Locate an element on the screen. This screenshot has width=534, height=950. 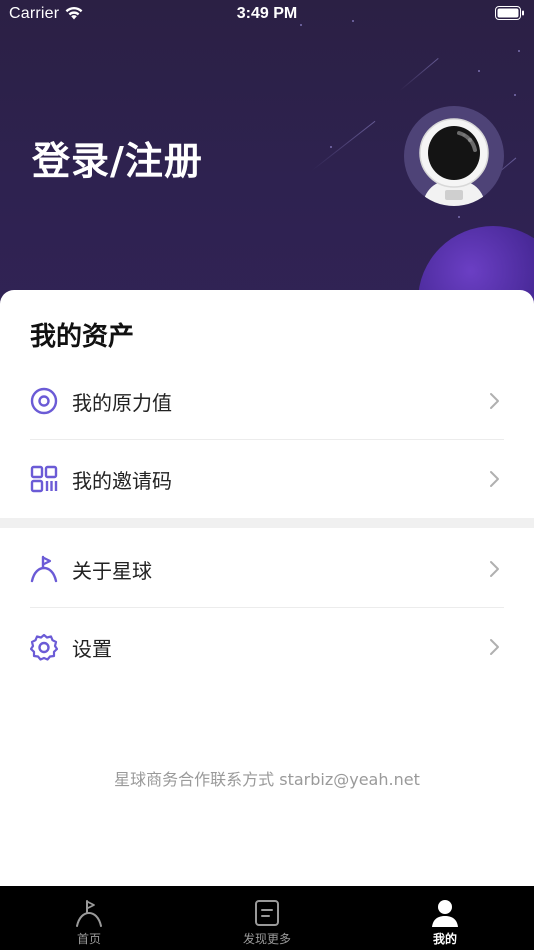
gear-icon is located at coordinates (44, 647).